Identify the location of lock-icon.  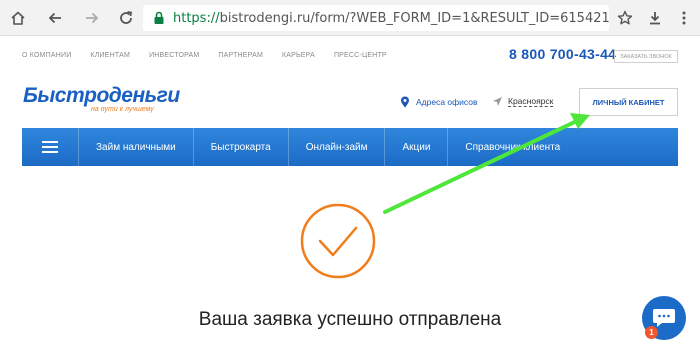
(159, 17).